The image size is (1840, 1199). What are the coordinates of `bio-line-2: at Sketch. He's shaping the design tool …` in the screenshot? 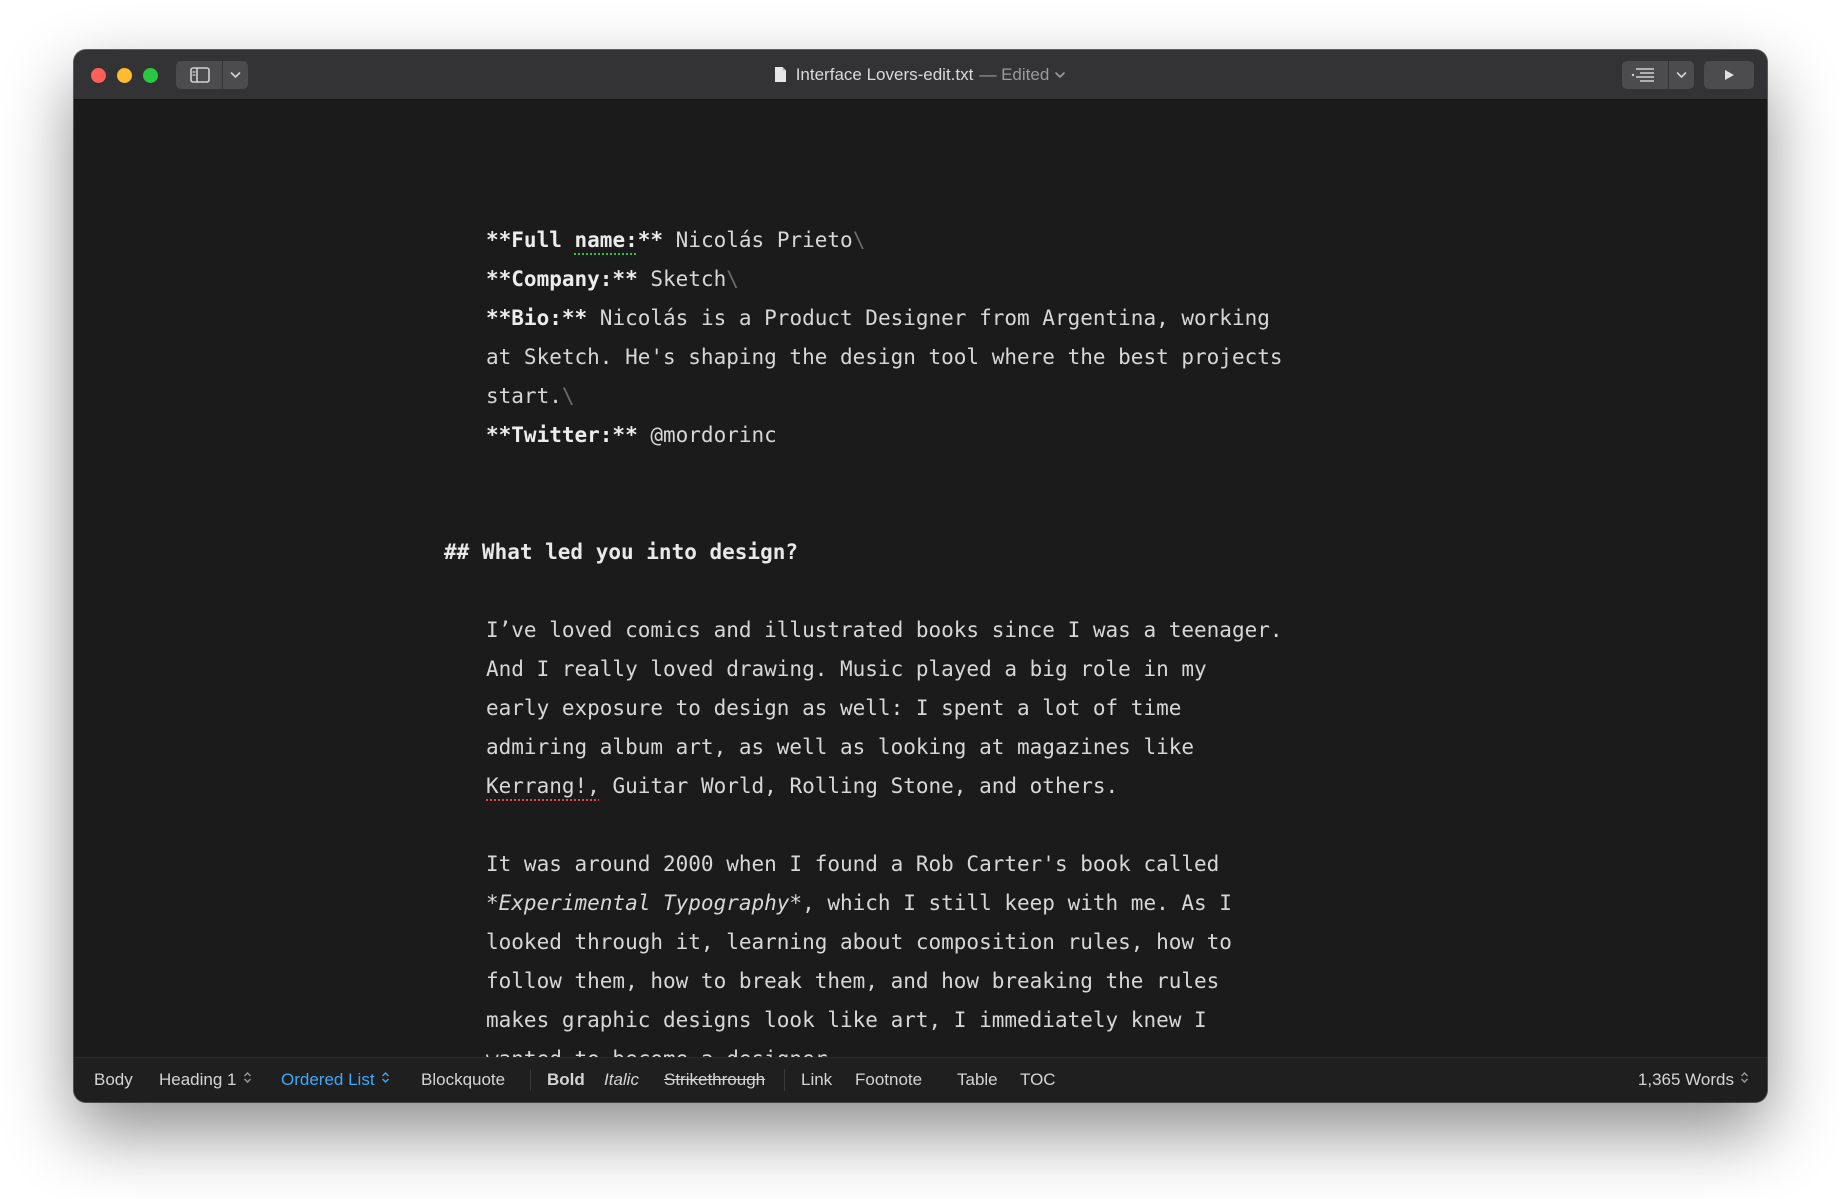 It's located at (884, 357).